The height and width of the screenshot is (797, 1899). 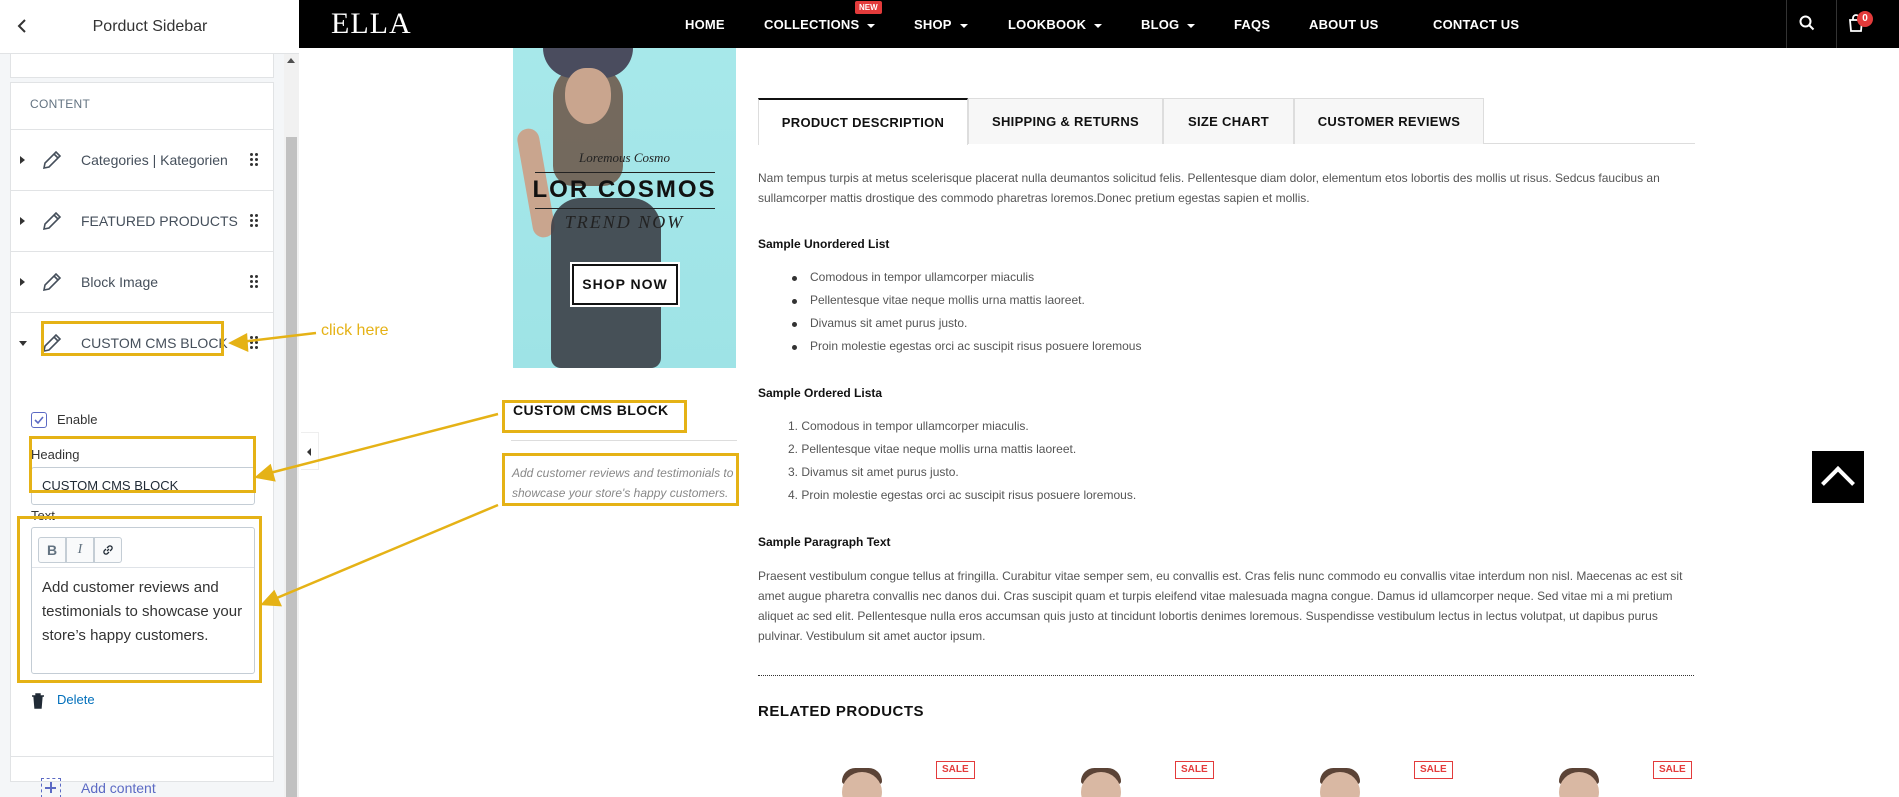 What do you see at coordinates (142, 220) in the screenshot?
I see `content-block-featured-products: FEATURED PRODUCTS` at bounding box center [142, 220].